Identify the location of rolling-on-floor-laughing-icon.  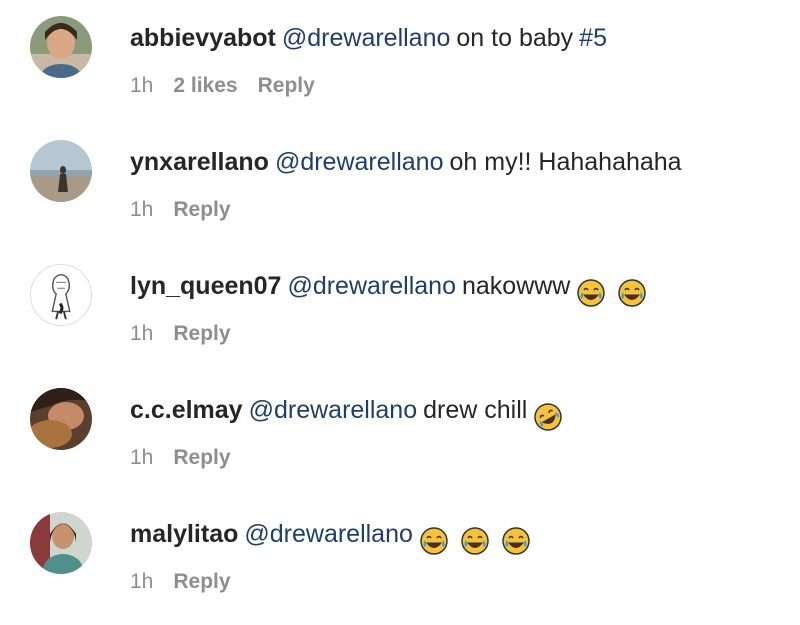
(548, 417).